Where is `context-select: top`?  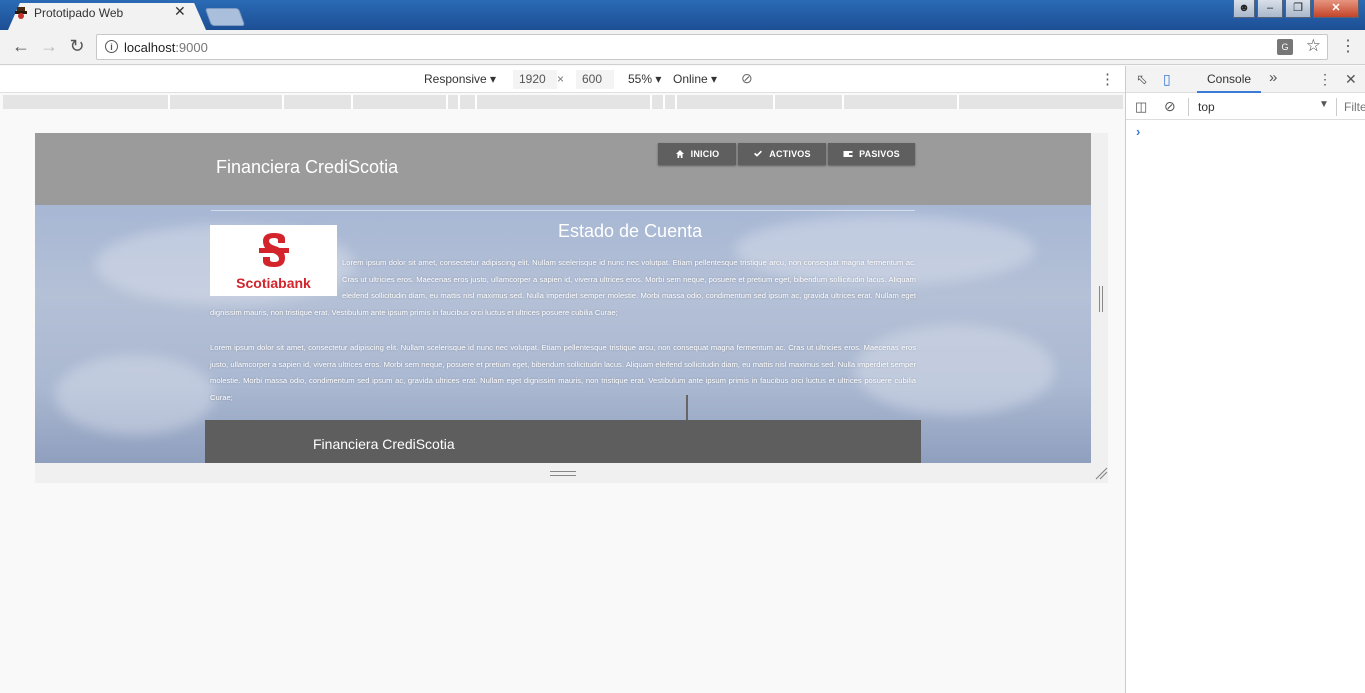
context-select: top is located at coordinates (1206, 107).